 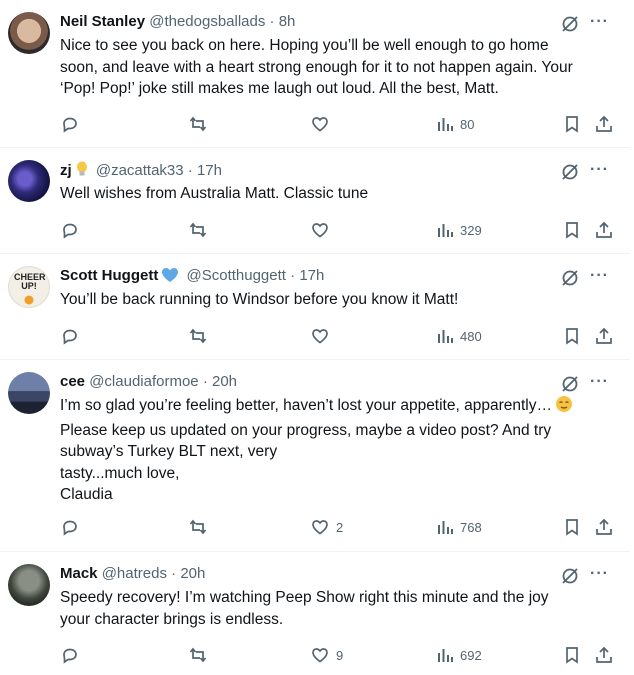 What do you see at coordinates (459, 230) in the screenshot?
I see `views-button: 329` at bounding box center [459, 230].